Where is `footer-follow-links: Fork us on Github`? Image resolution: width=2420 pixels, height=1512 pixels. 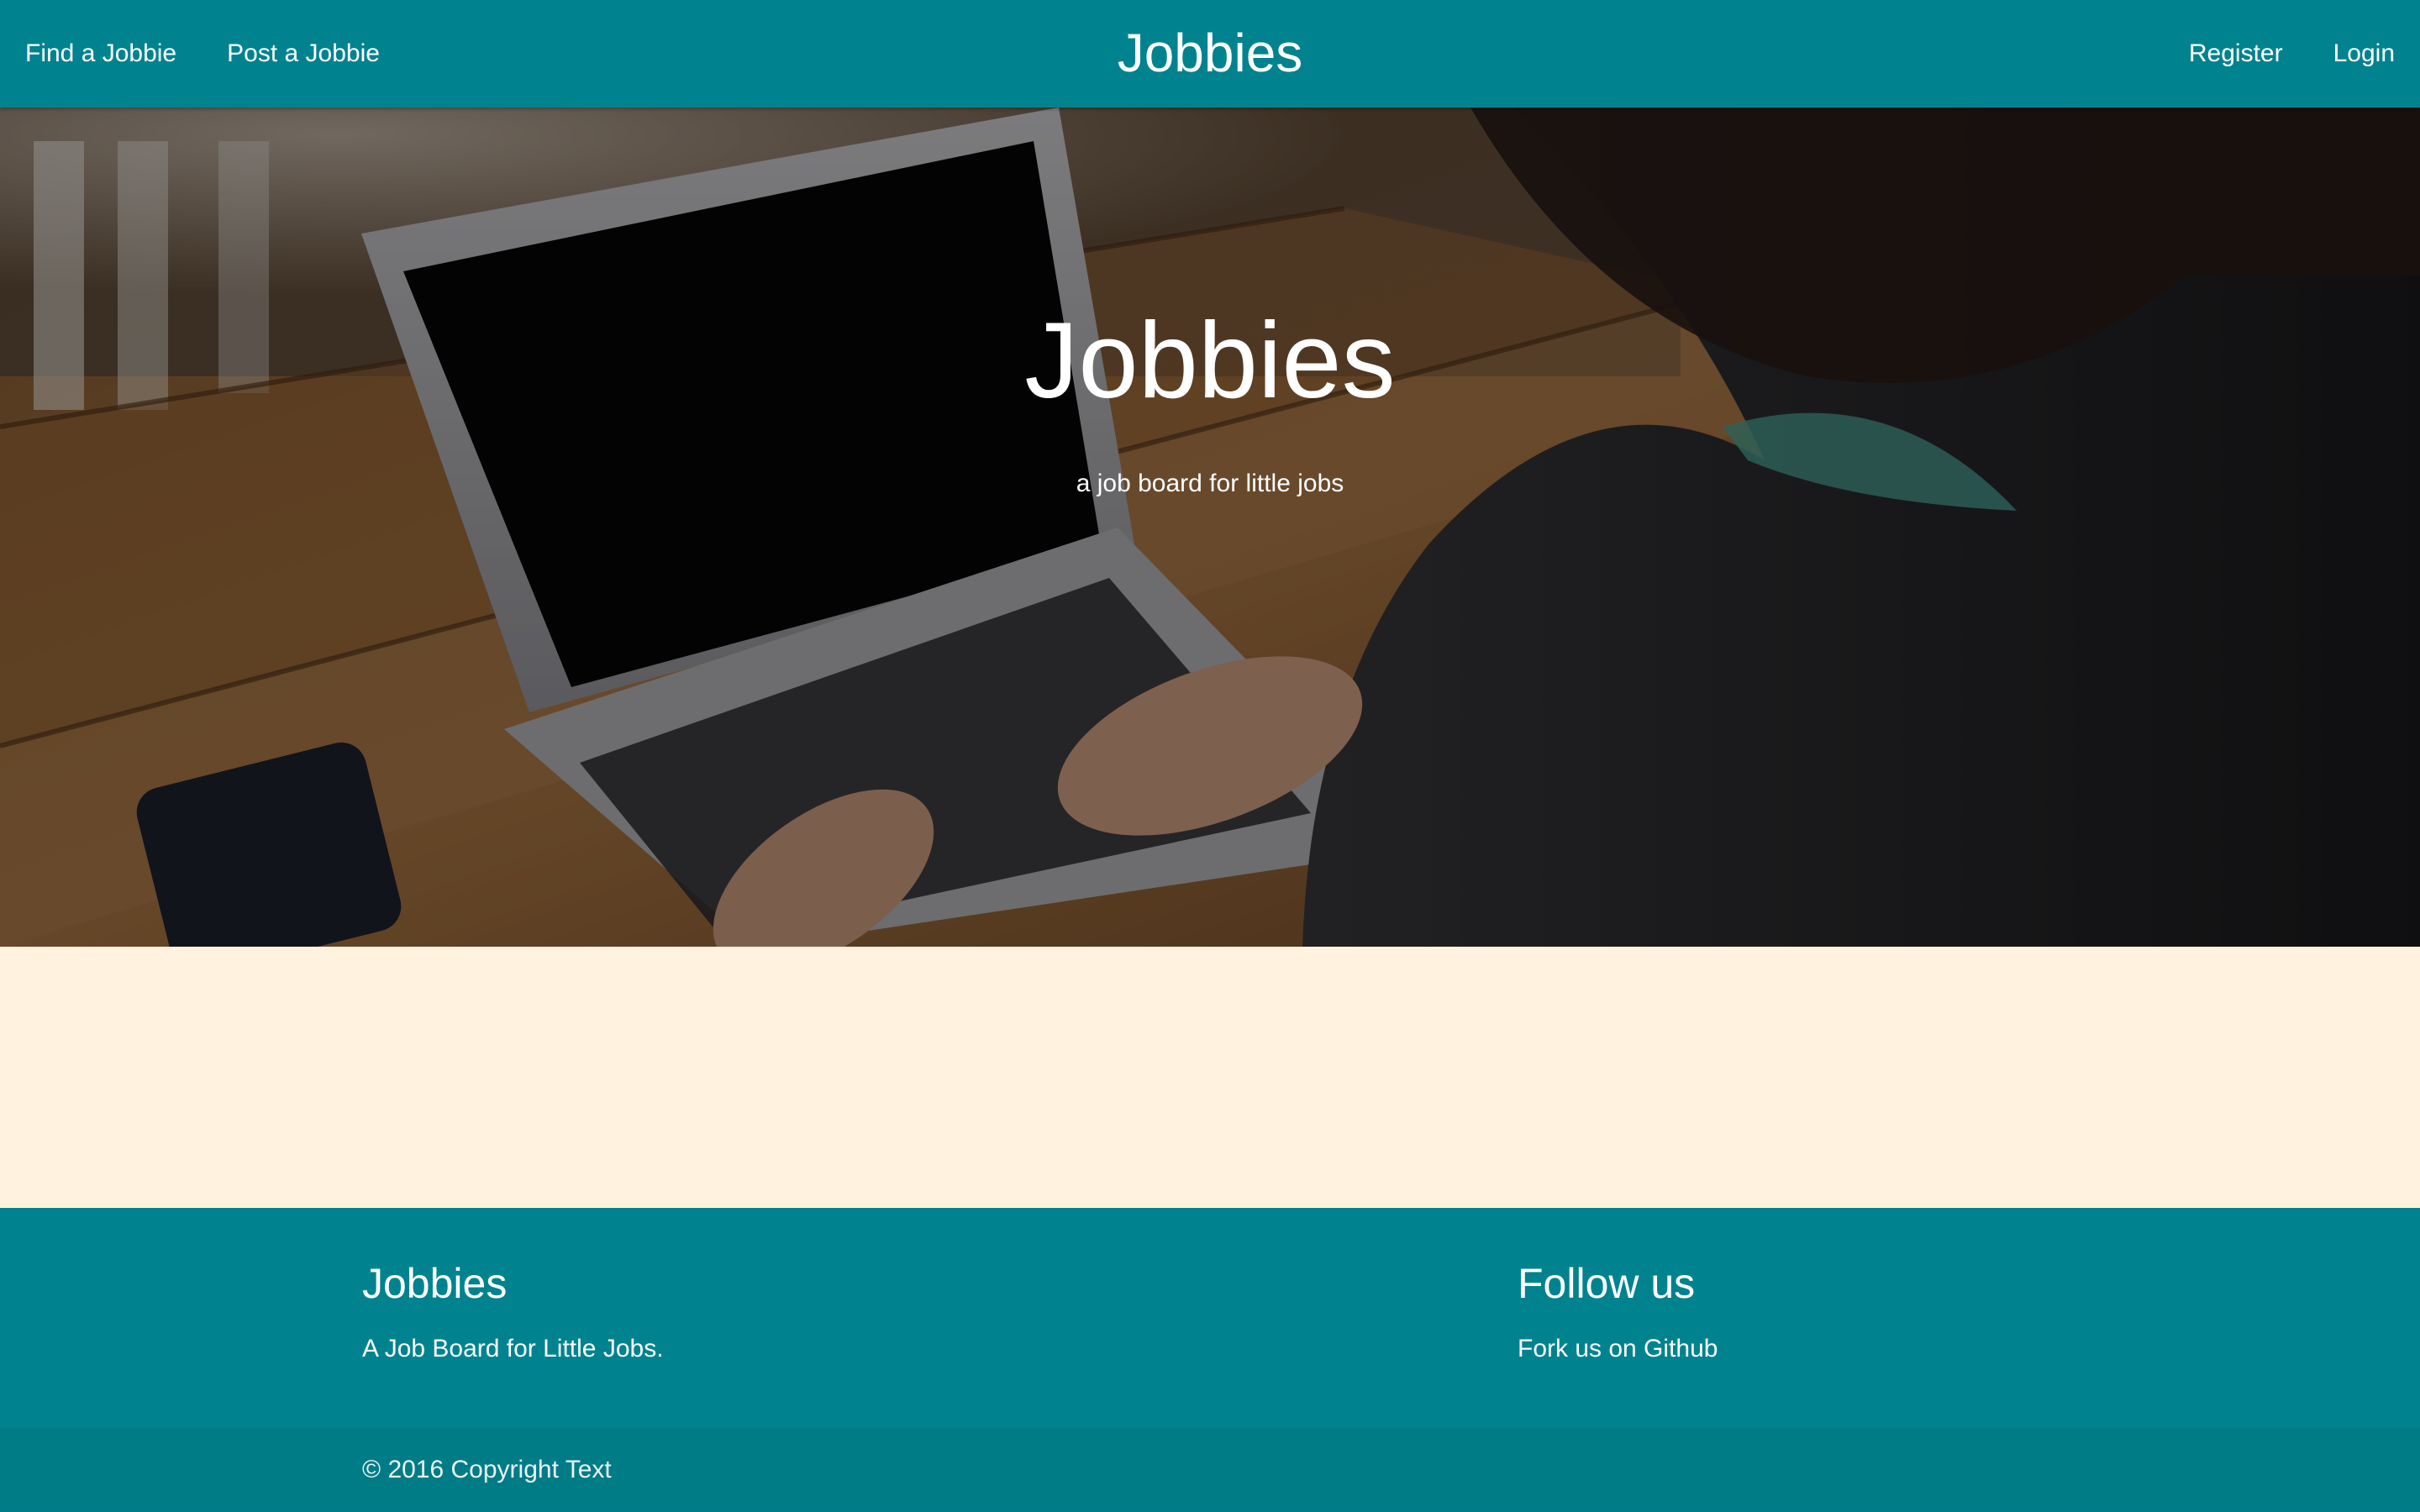 footer-follow-links: Fork us on Github is located at coordinates (1618, 1349).